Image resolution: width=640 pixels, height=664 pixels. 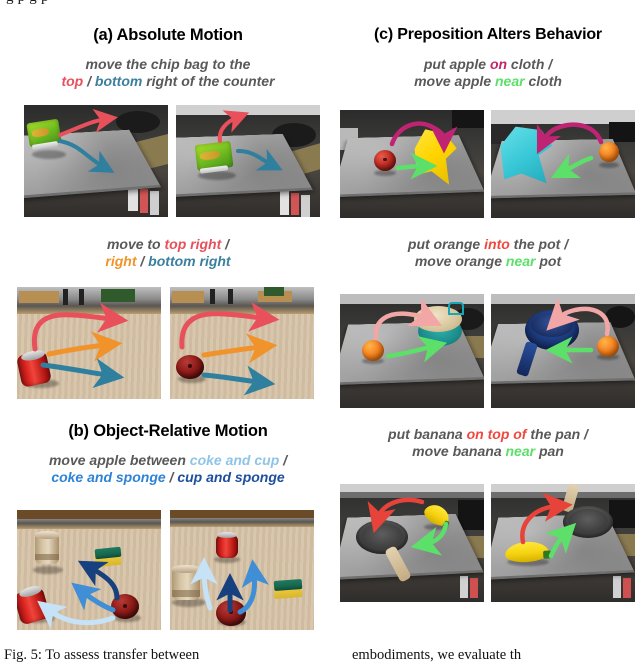 I want to click on caption-span: right of the counter, so click(x=208, y=81).